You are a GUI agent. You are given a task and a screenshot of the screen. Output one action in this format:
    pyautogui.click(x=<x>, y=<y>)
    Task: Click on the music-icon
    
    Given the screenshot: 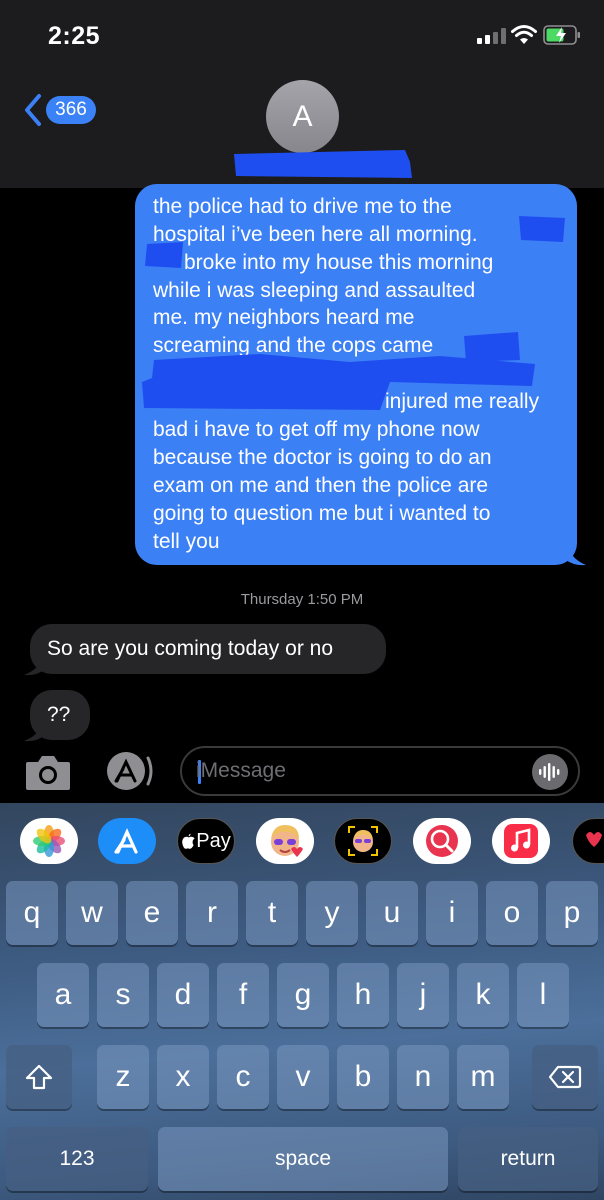 What is the action you would take?
    pyautogui.click(x=521, y=841)
    